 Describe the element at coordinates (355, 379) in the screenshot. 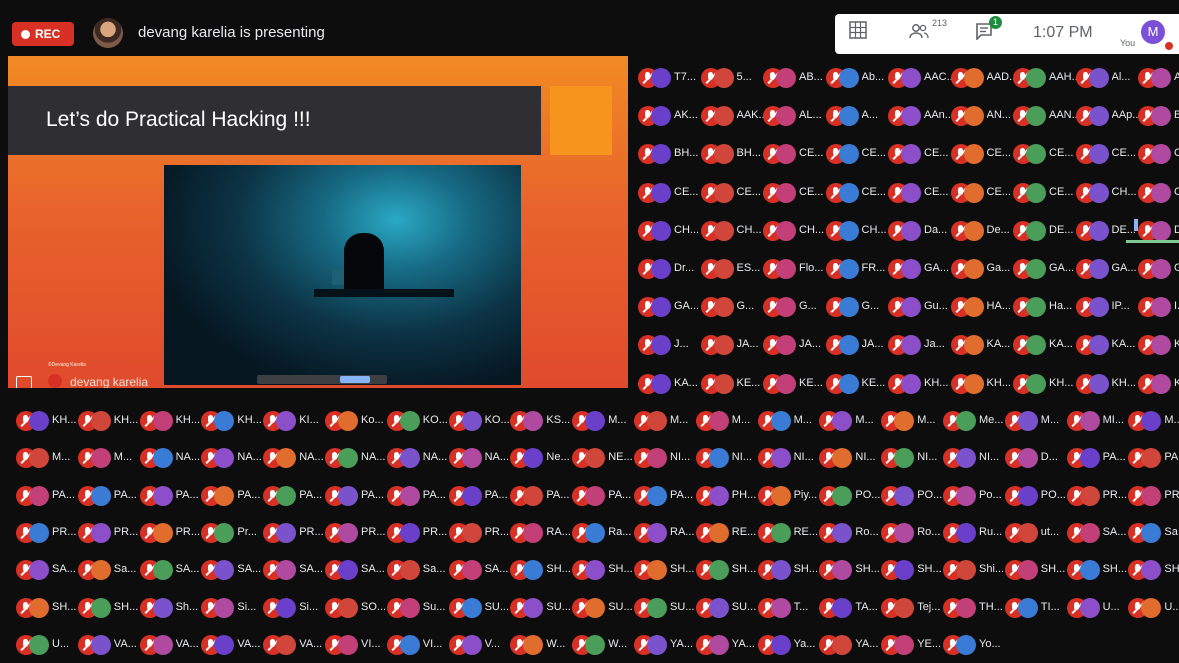

I see `stop-sharing-button` at that location.